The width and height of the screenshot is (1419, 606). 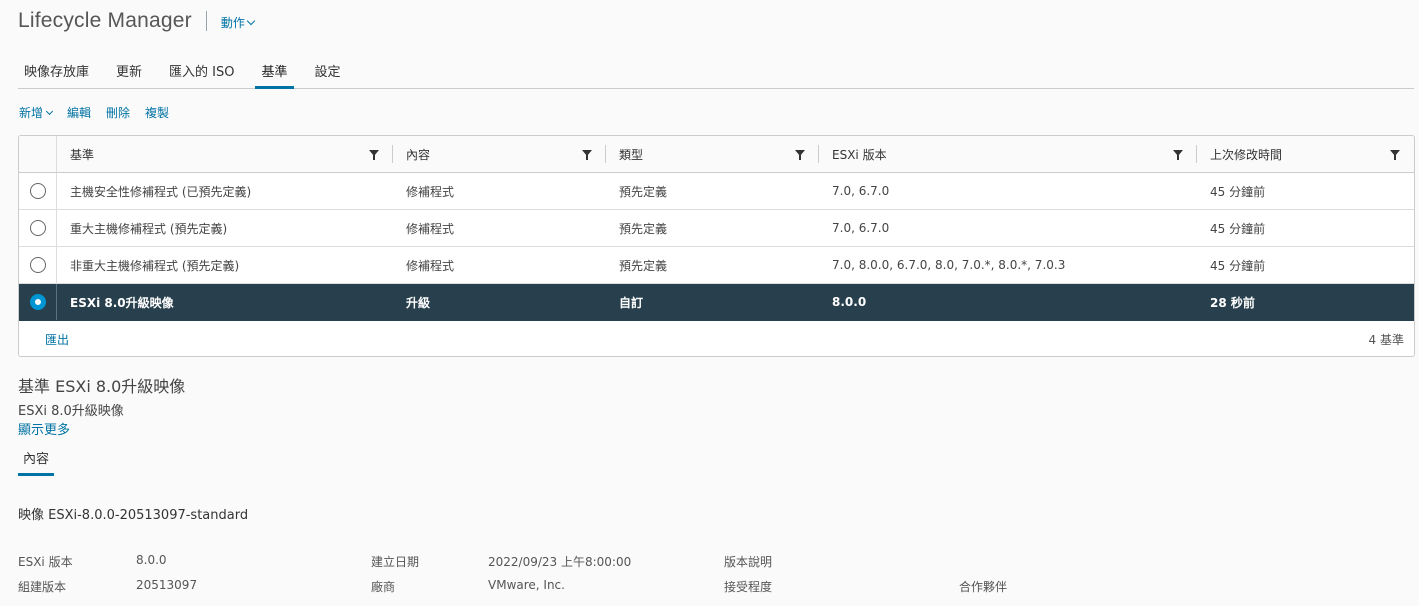 What do you see at coordinates (31, 113) in the screenshot?
I see `new-label: 新增` at bounding box center [31, 113].